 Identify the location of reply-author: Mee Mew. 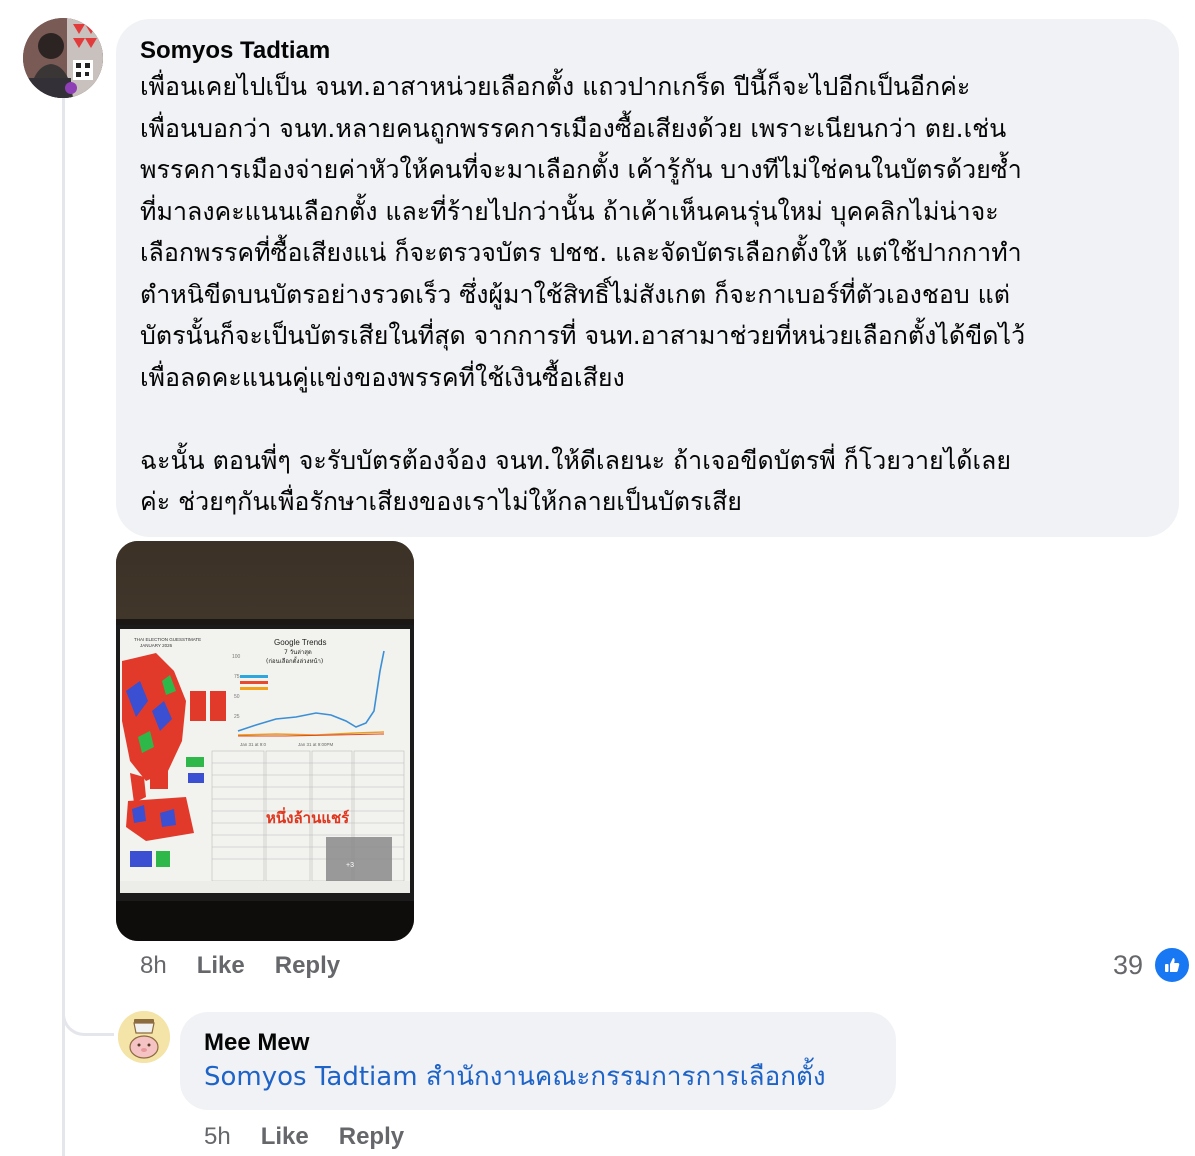
(538, 1043).